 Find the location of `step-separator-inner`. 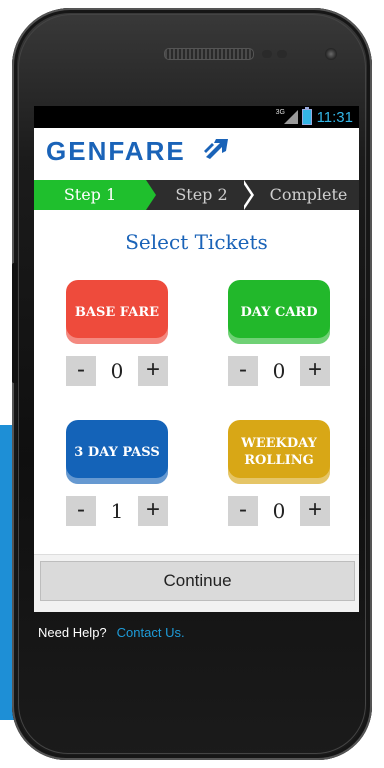

step-separator-inner is located at coordinates (246, 195).